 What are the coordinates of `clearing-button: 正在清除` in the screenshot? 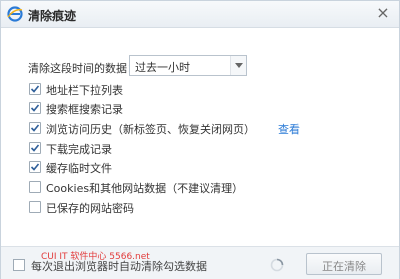 It's located at (344, 264).